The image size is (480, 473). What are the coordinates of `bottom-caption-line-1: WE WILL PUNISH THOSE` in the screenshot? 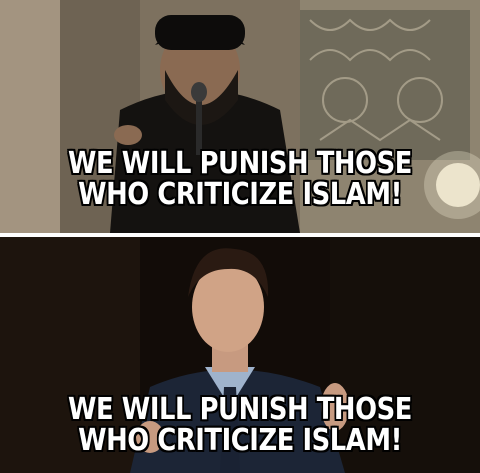 It's located at (240, 409).